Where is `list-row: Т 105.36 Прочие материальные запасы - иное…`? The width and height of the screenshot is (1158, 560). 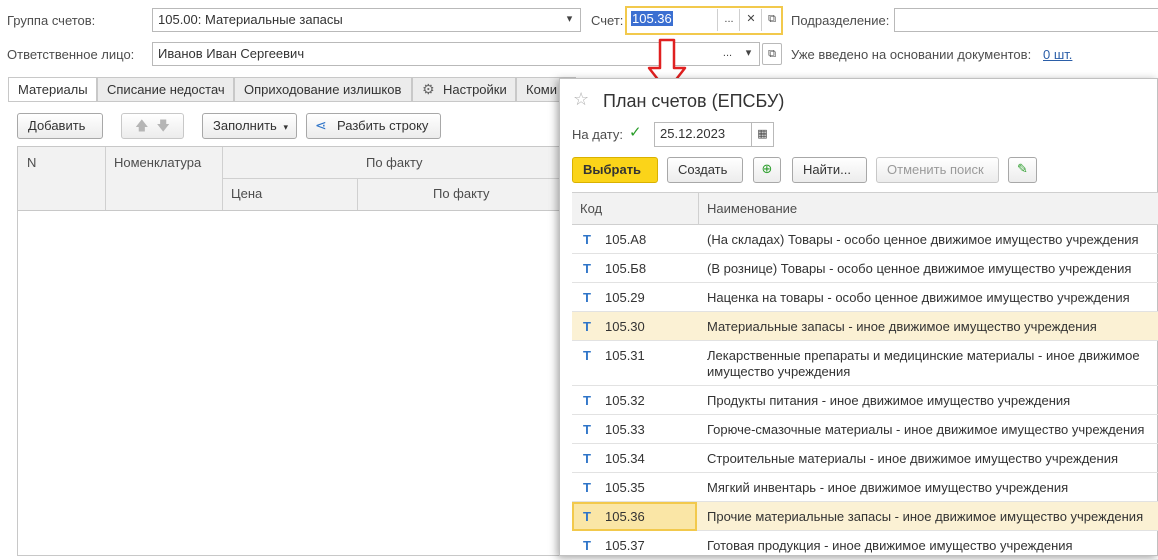 list-row: Т 105.36 Прочие материальные запасы - иное… is located at coordinates (865, 516).